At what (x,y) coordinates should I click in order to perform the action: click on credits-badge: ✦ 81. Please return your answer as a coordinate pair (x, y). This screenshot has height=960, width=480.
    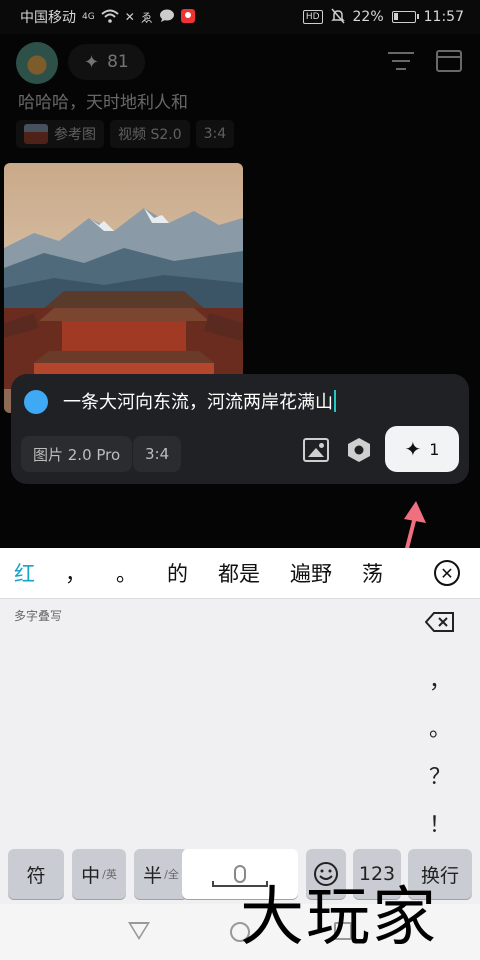
    Looking at the image, I should click on (106, 62).